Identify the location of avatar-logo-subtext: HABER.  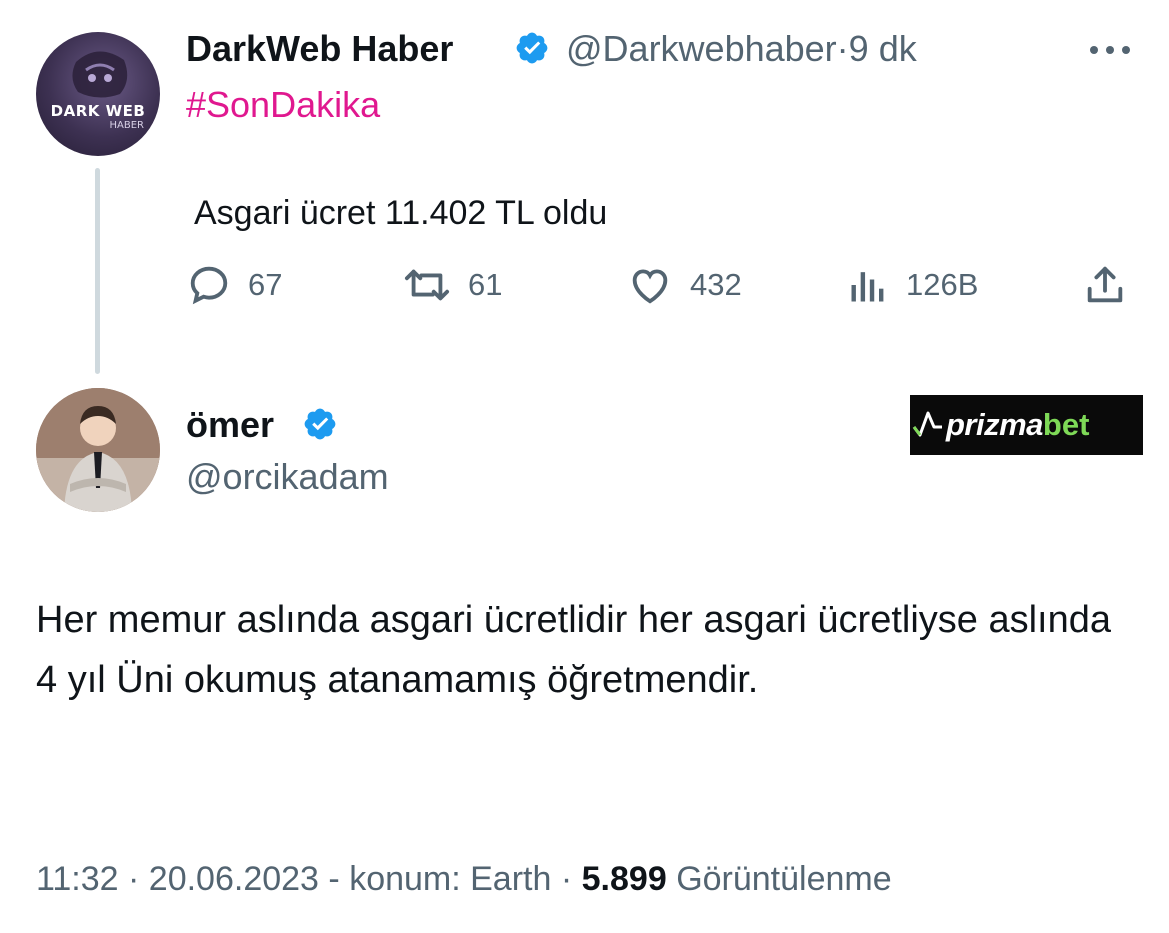
(127, 125).